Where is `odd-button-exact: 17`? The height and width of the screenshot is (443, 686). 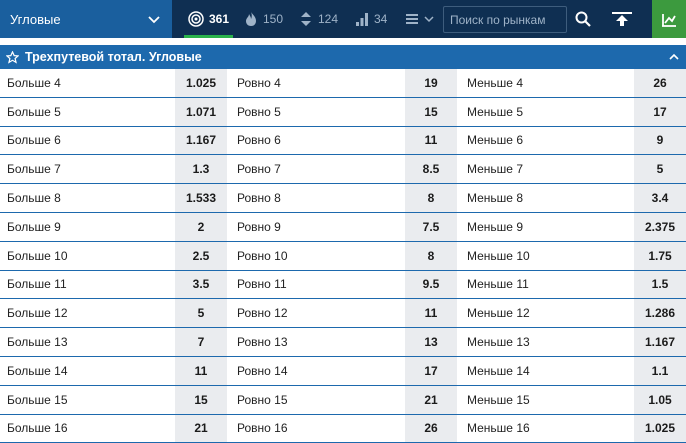
odd-button-exact: 17 is located at coordinates (431, 370).